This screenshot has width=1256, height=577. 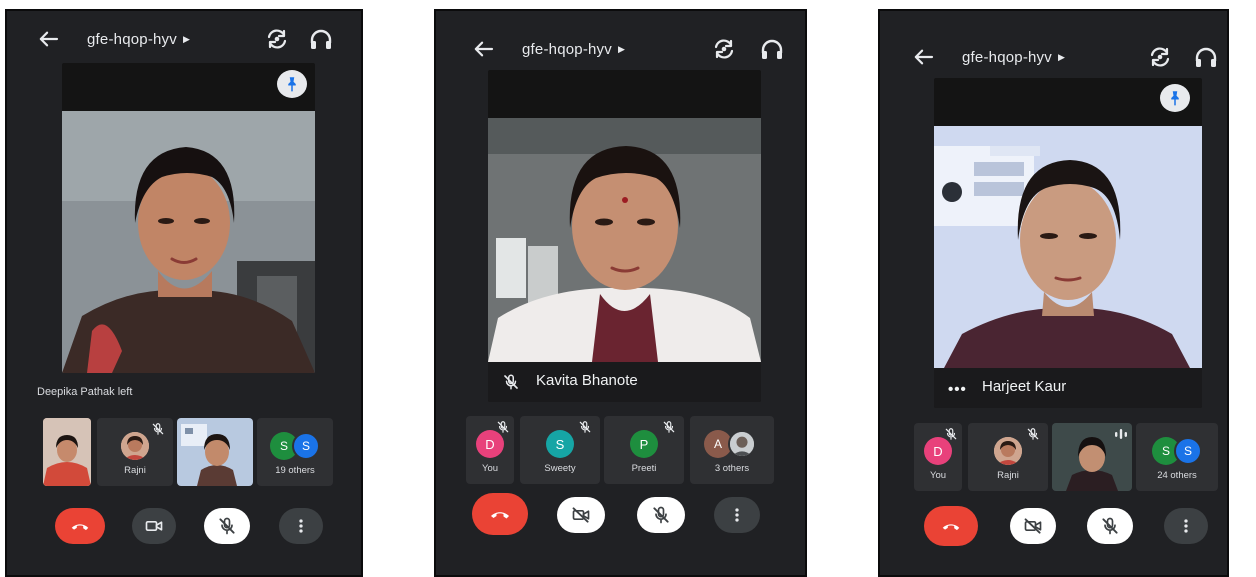 I want to click on participant-tile: P Preeti, so click(x=644, y=450).